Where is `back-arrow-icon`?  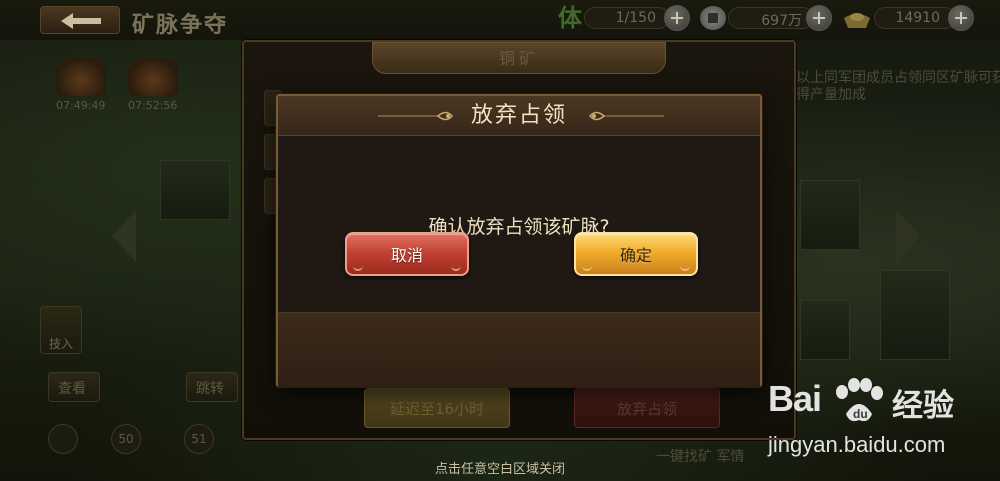 back-arrow-icon is located at coordinates (81, 21).